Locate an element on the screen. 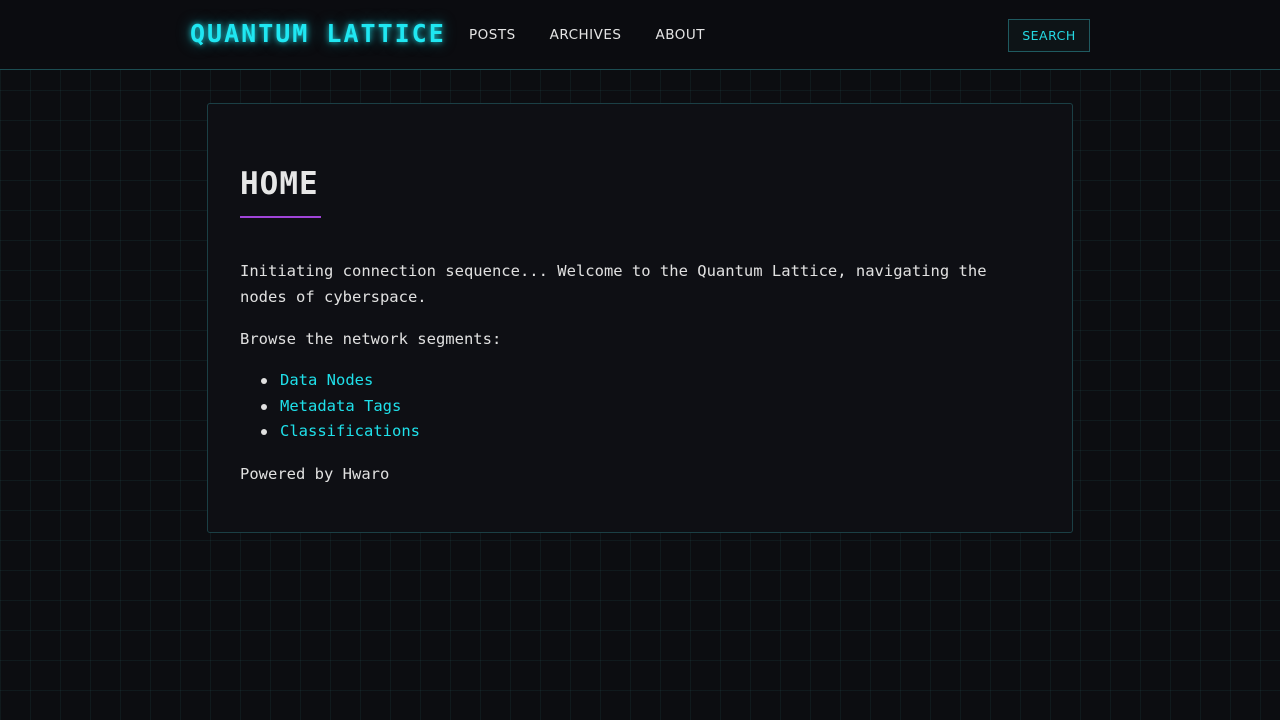 Image resolution: width=1280 pixels, height=720 pixels. link-metadata-tags: Metadata Tags is located at coordinates (340, 406).